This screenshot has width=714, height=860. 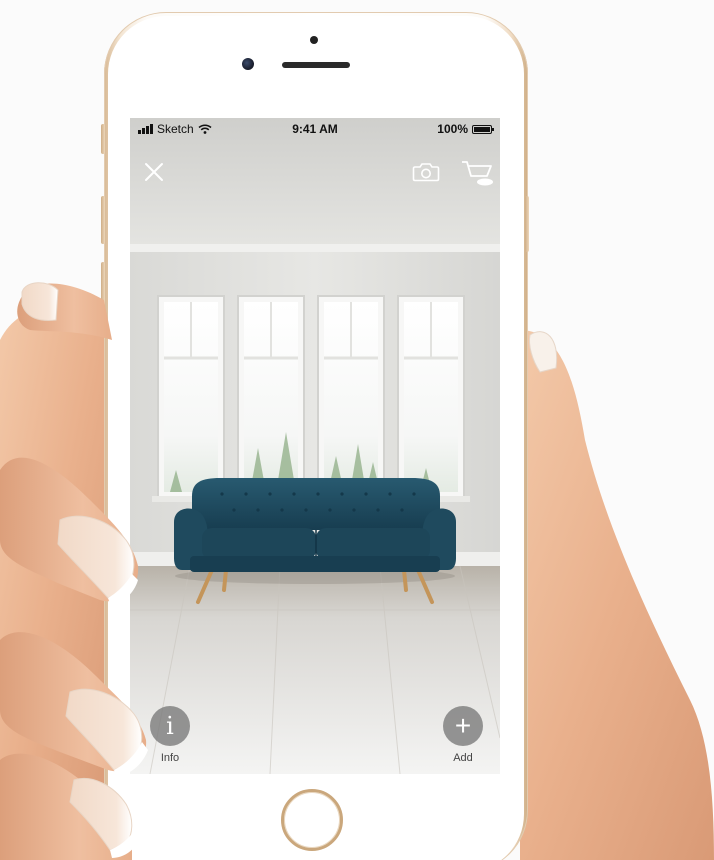 What do you see at coordinates (426, 172) in the screenshot?
I see `camera-icon` at bounding box center [426, 172].